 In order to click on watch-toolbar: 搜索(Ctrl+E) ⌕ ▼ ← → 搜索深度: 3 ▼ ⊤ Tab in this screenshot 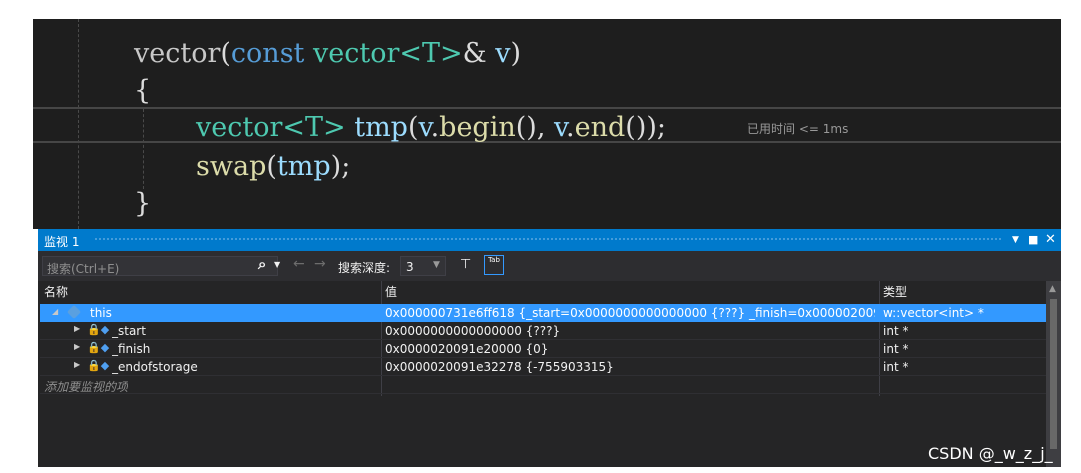, I will do `click(549, 266)`.